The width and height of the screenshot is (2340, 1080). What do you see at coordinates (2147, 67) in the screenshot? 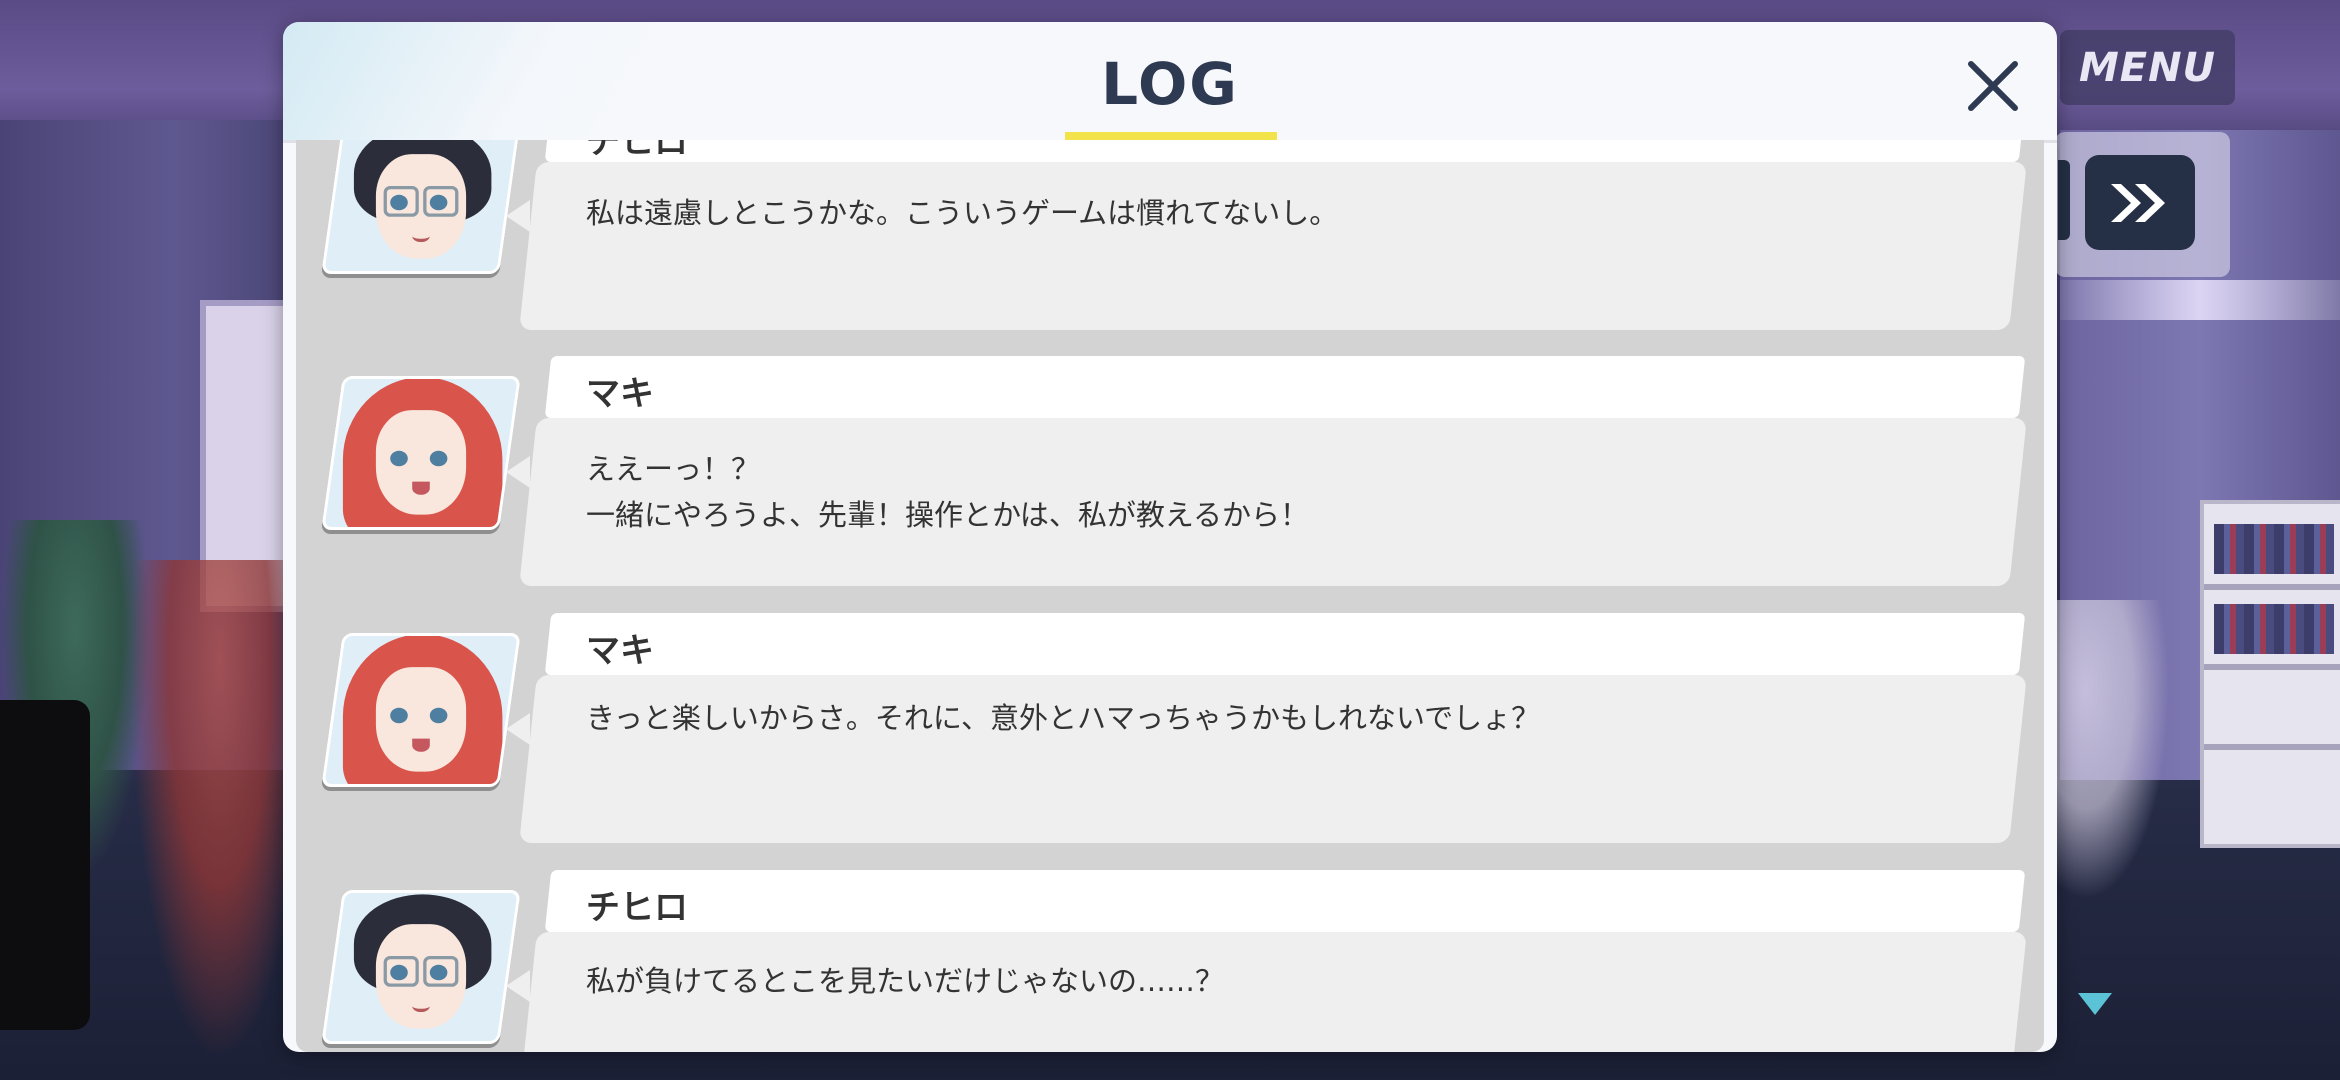
I see `menu-button: MENU` at bounding box center [2147, 67].